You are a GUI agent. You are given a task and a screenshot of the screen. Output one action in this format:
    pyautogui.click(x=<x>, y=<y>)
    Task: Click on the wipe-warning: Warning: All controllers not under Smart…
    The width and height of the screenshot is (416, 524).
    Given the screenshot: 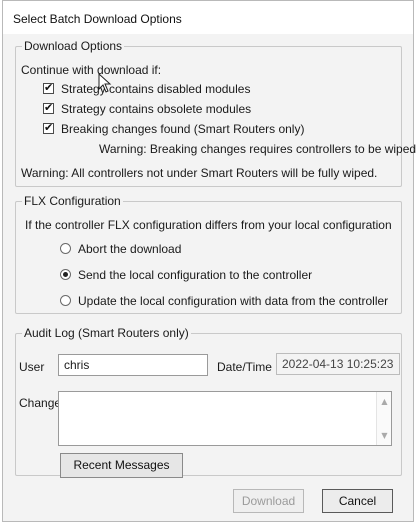 What is the action you would take?
    pyautogui.click(x=199, y=173)
    